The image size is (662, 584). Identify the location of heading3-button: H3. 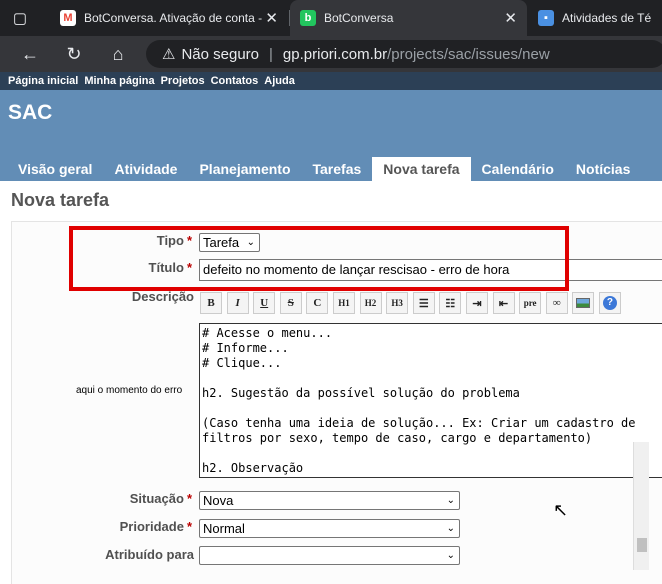
(397, 303).